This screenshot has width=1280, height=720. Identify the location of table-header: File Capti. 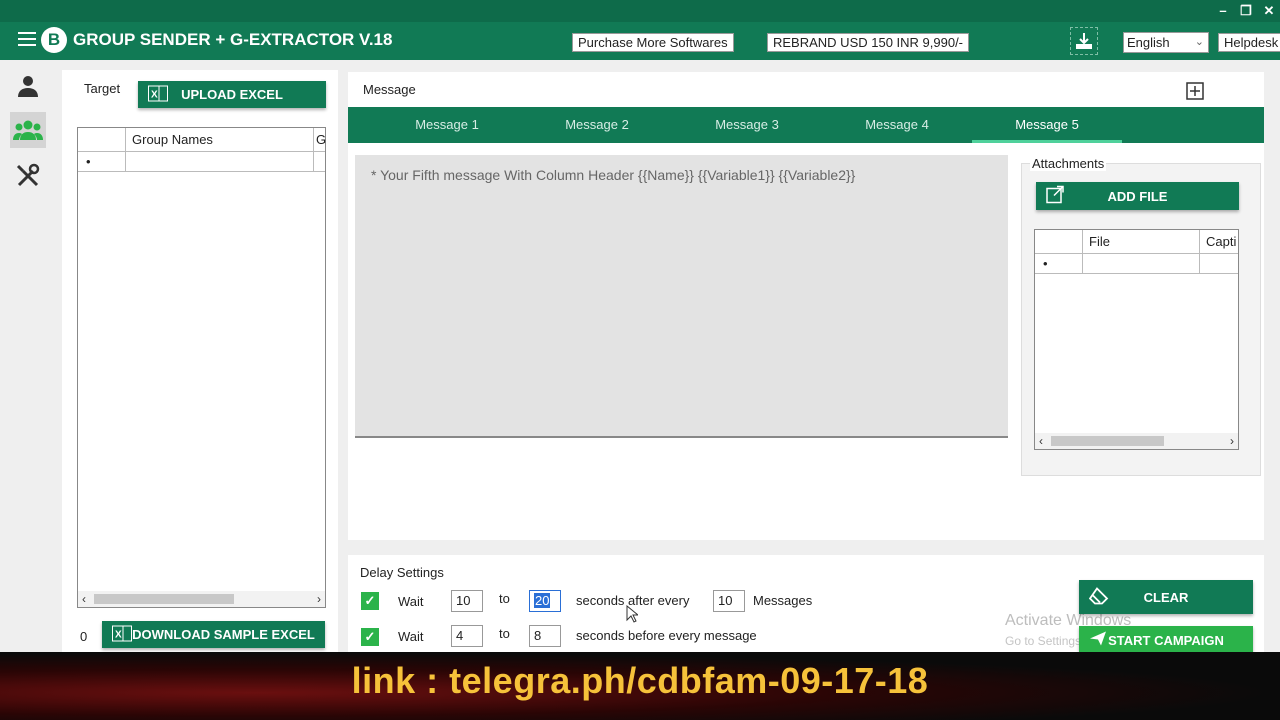
(1136, 242).